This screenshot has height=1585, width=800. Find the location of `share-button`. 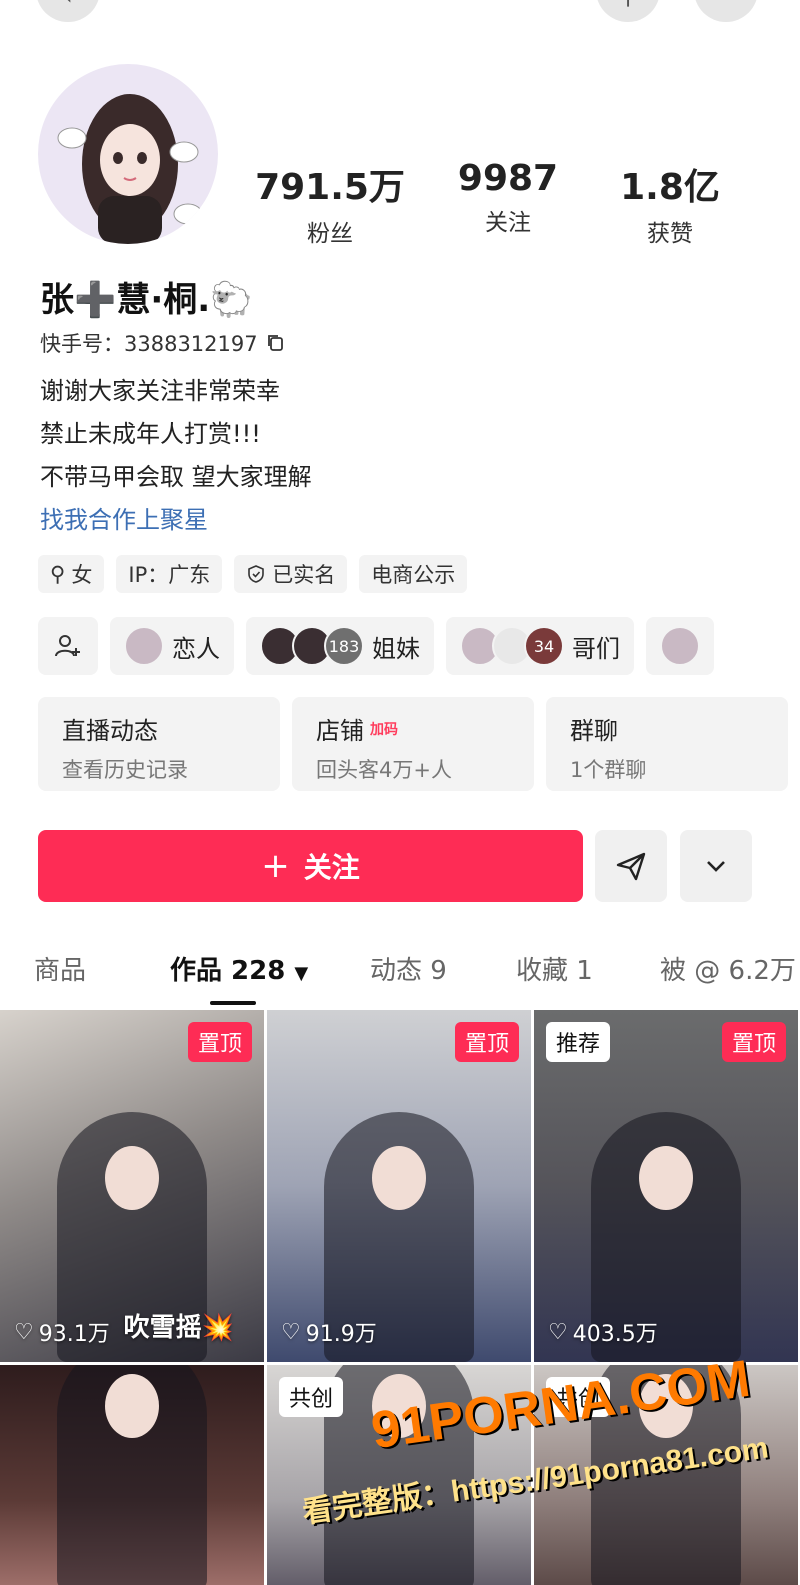

share-button is located at coordinates (631, 866).